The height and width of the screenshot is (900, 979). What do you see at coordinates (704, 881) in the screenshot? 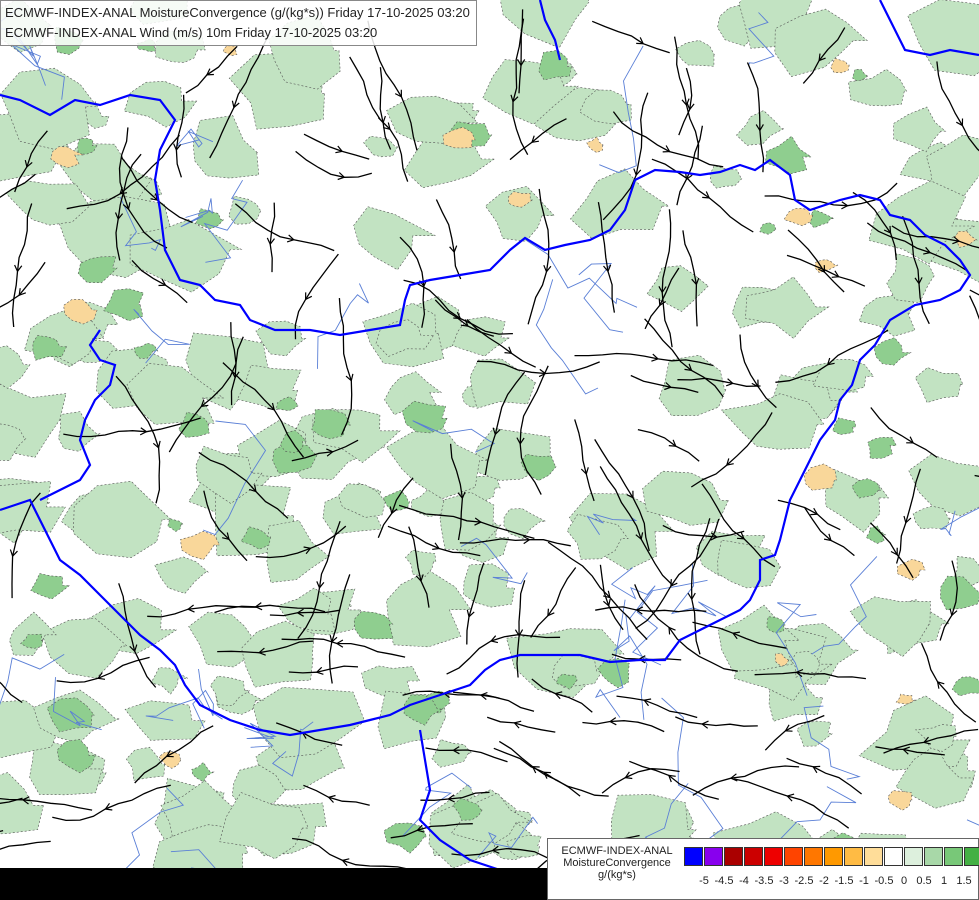
I see `legend-tick-label: -5` at bounding box center [704, 881].